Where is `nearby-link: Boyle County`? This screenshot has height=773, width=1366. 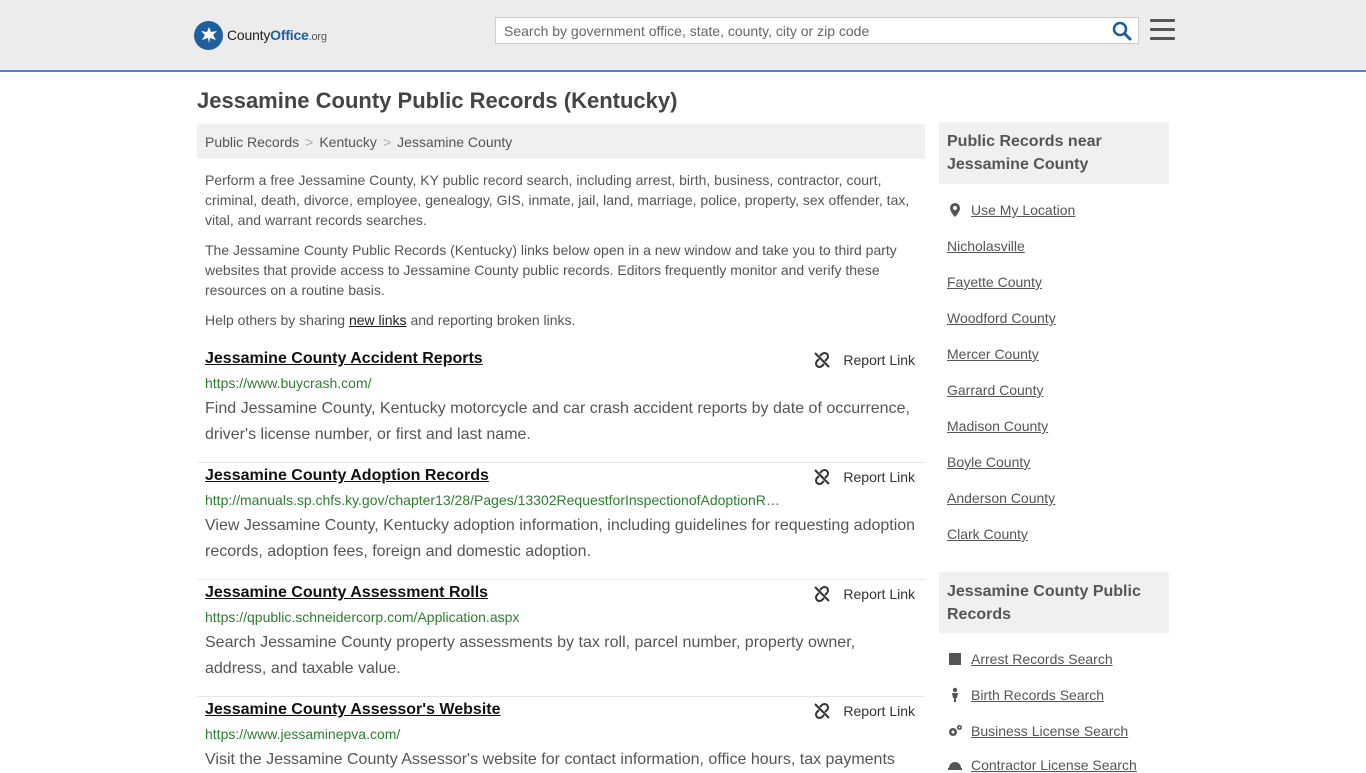
nearby-link: Boyle County is located at coordinates (988, 462).